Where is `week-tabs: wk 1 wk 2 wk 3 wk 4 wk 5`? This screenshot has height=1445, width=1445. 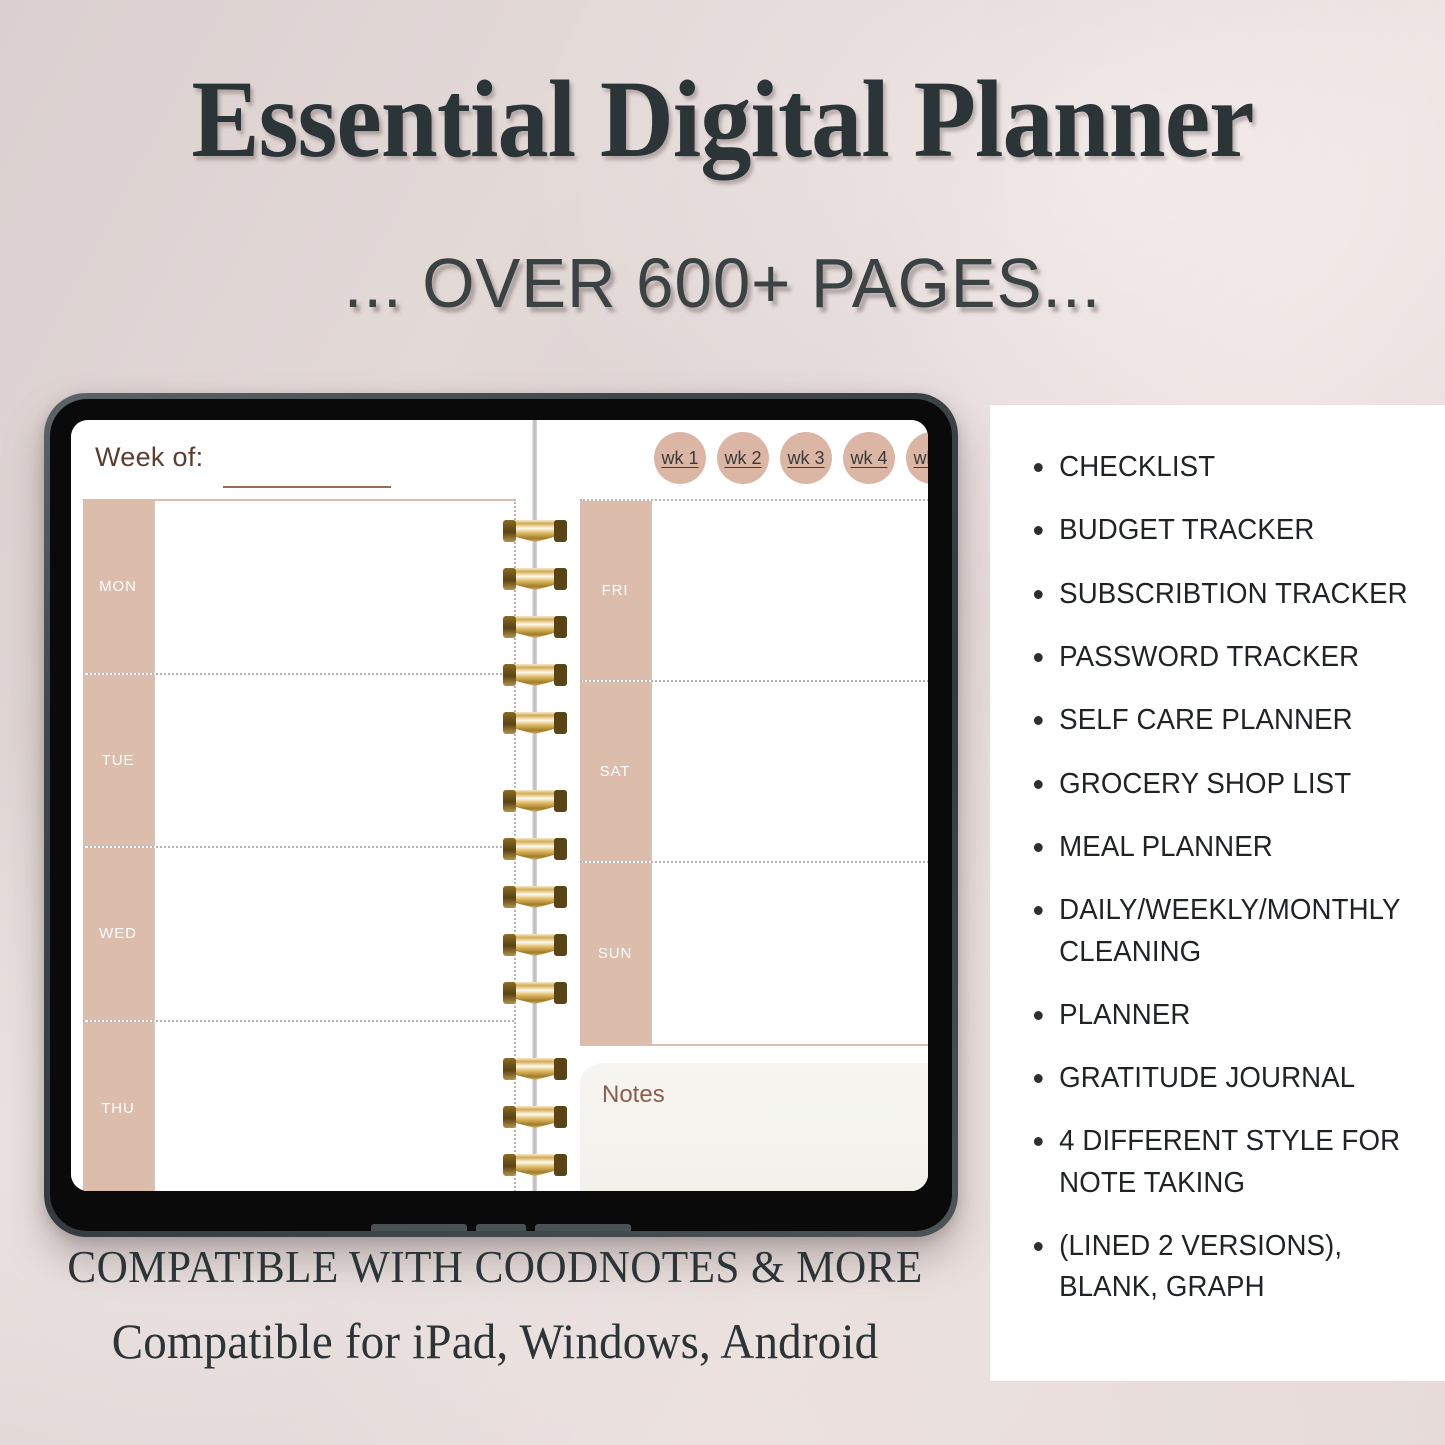 week-tabs: wk 1 wk 2 wk 3 wk 4 wk 5 is located at coordinates (791, 458).